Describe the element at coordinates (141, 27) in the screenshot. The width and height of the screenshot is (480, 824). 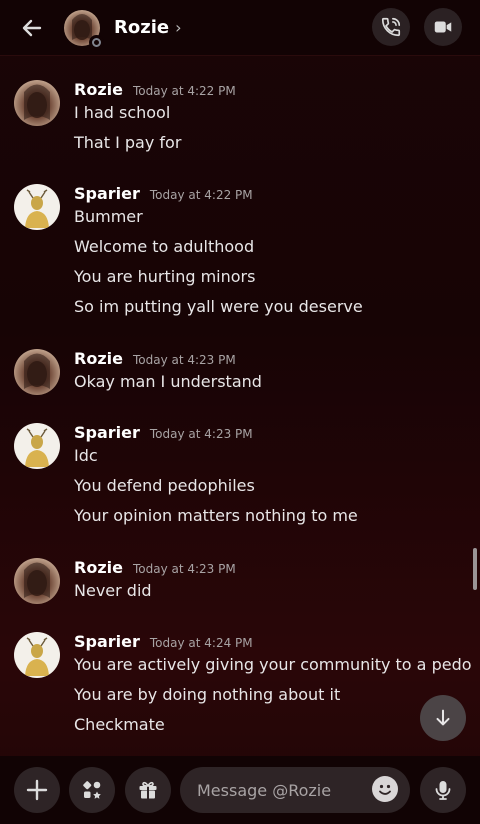
I see `contact-name: Rozie` at that location.